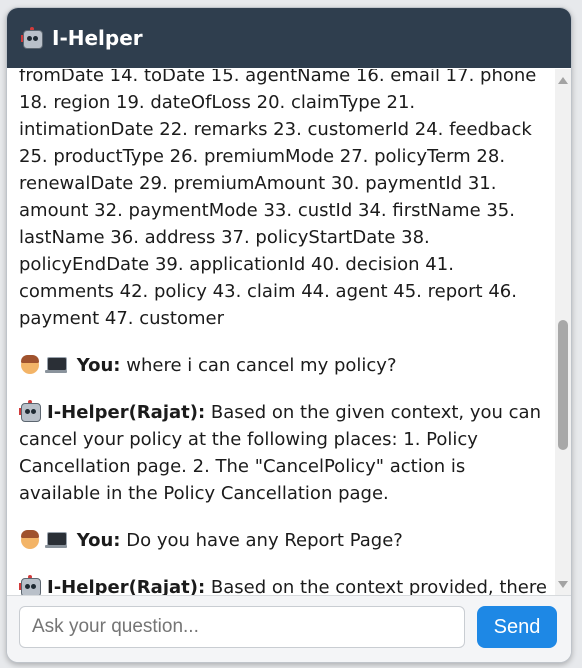 The image size is (582, 668). I want to click on app-title: I-Helper, so click(97, 38).